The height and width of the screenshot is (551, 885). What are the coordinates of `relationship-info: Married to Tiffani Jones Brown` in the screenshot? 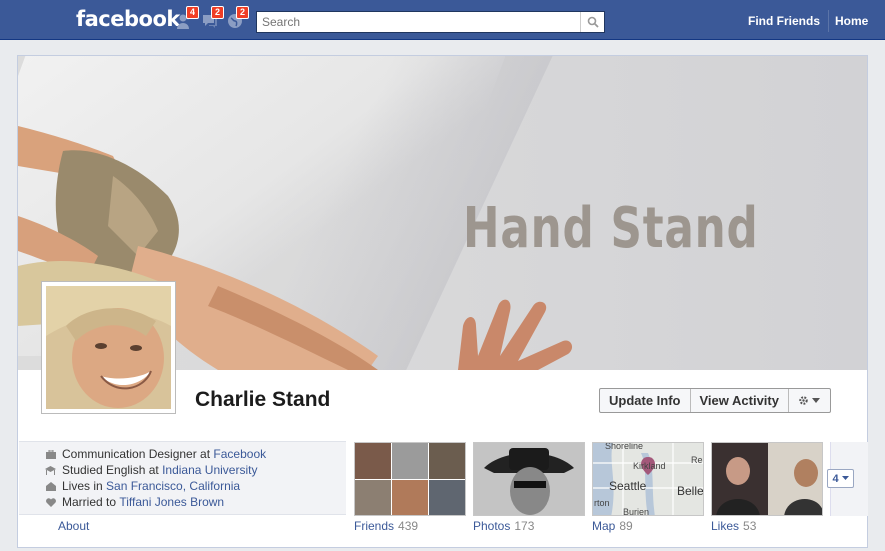 It's located at (195, 502).